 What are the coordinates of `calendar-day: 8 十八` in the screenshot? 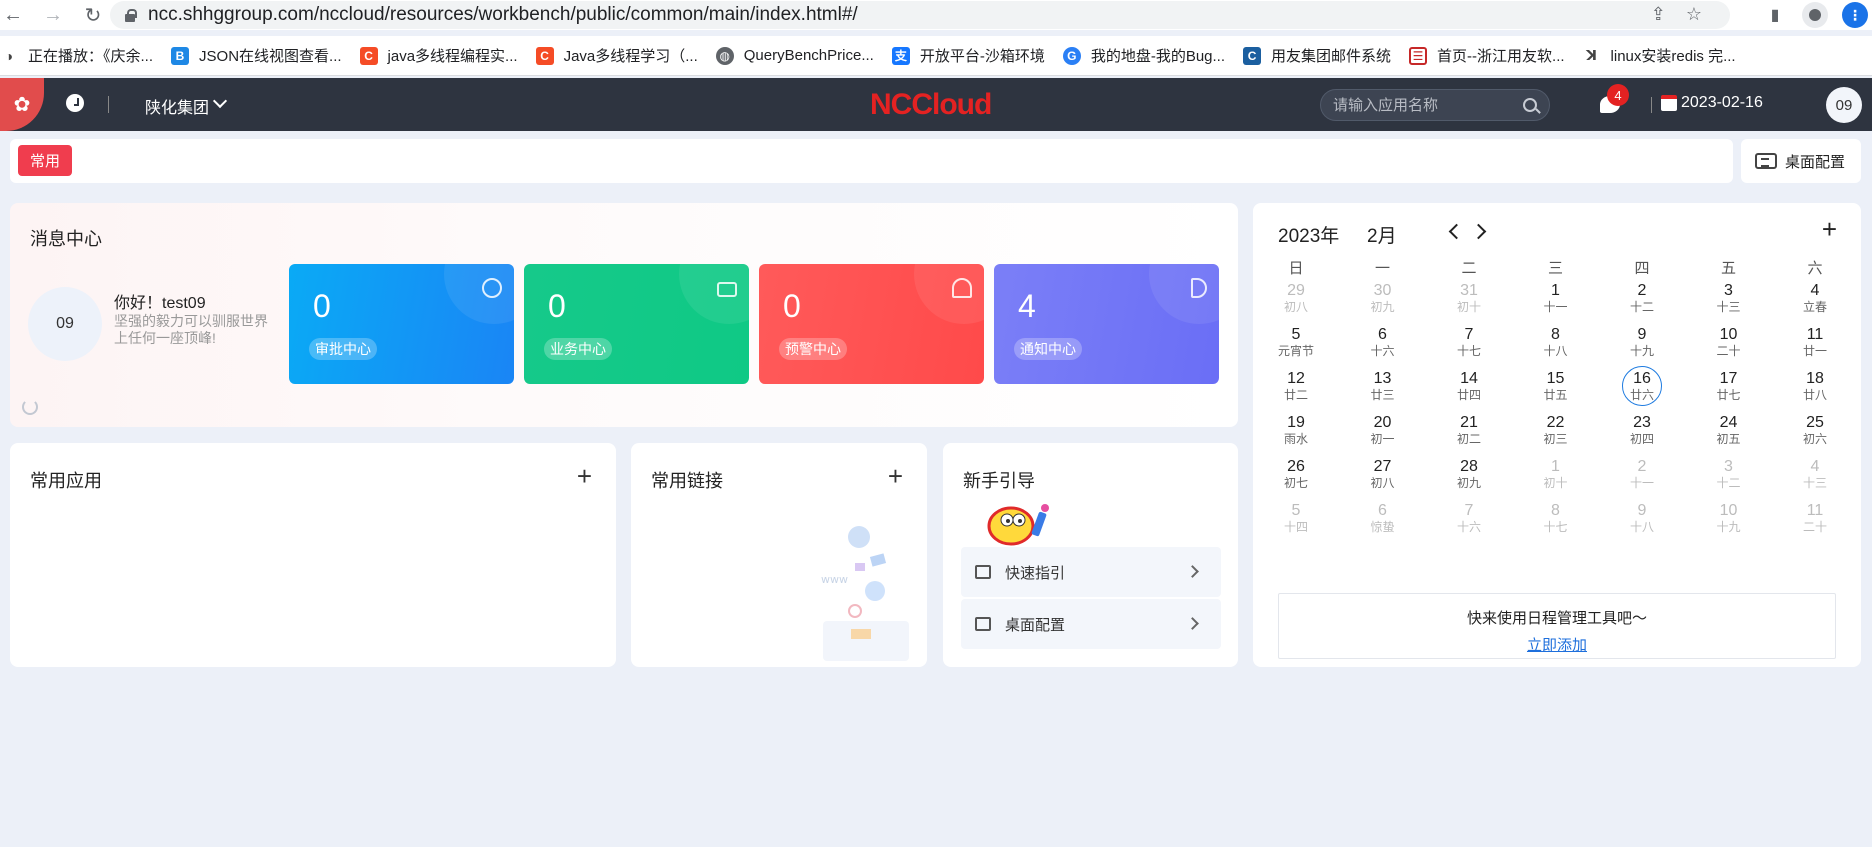 It's located at (1556, 349).